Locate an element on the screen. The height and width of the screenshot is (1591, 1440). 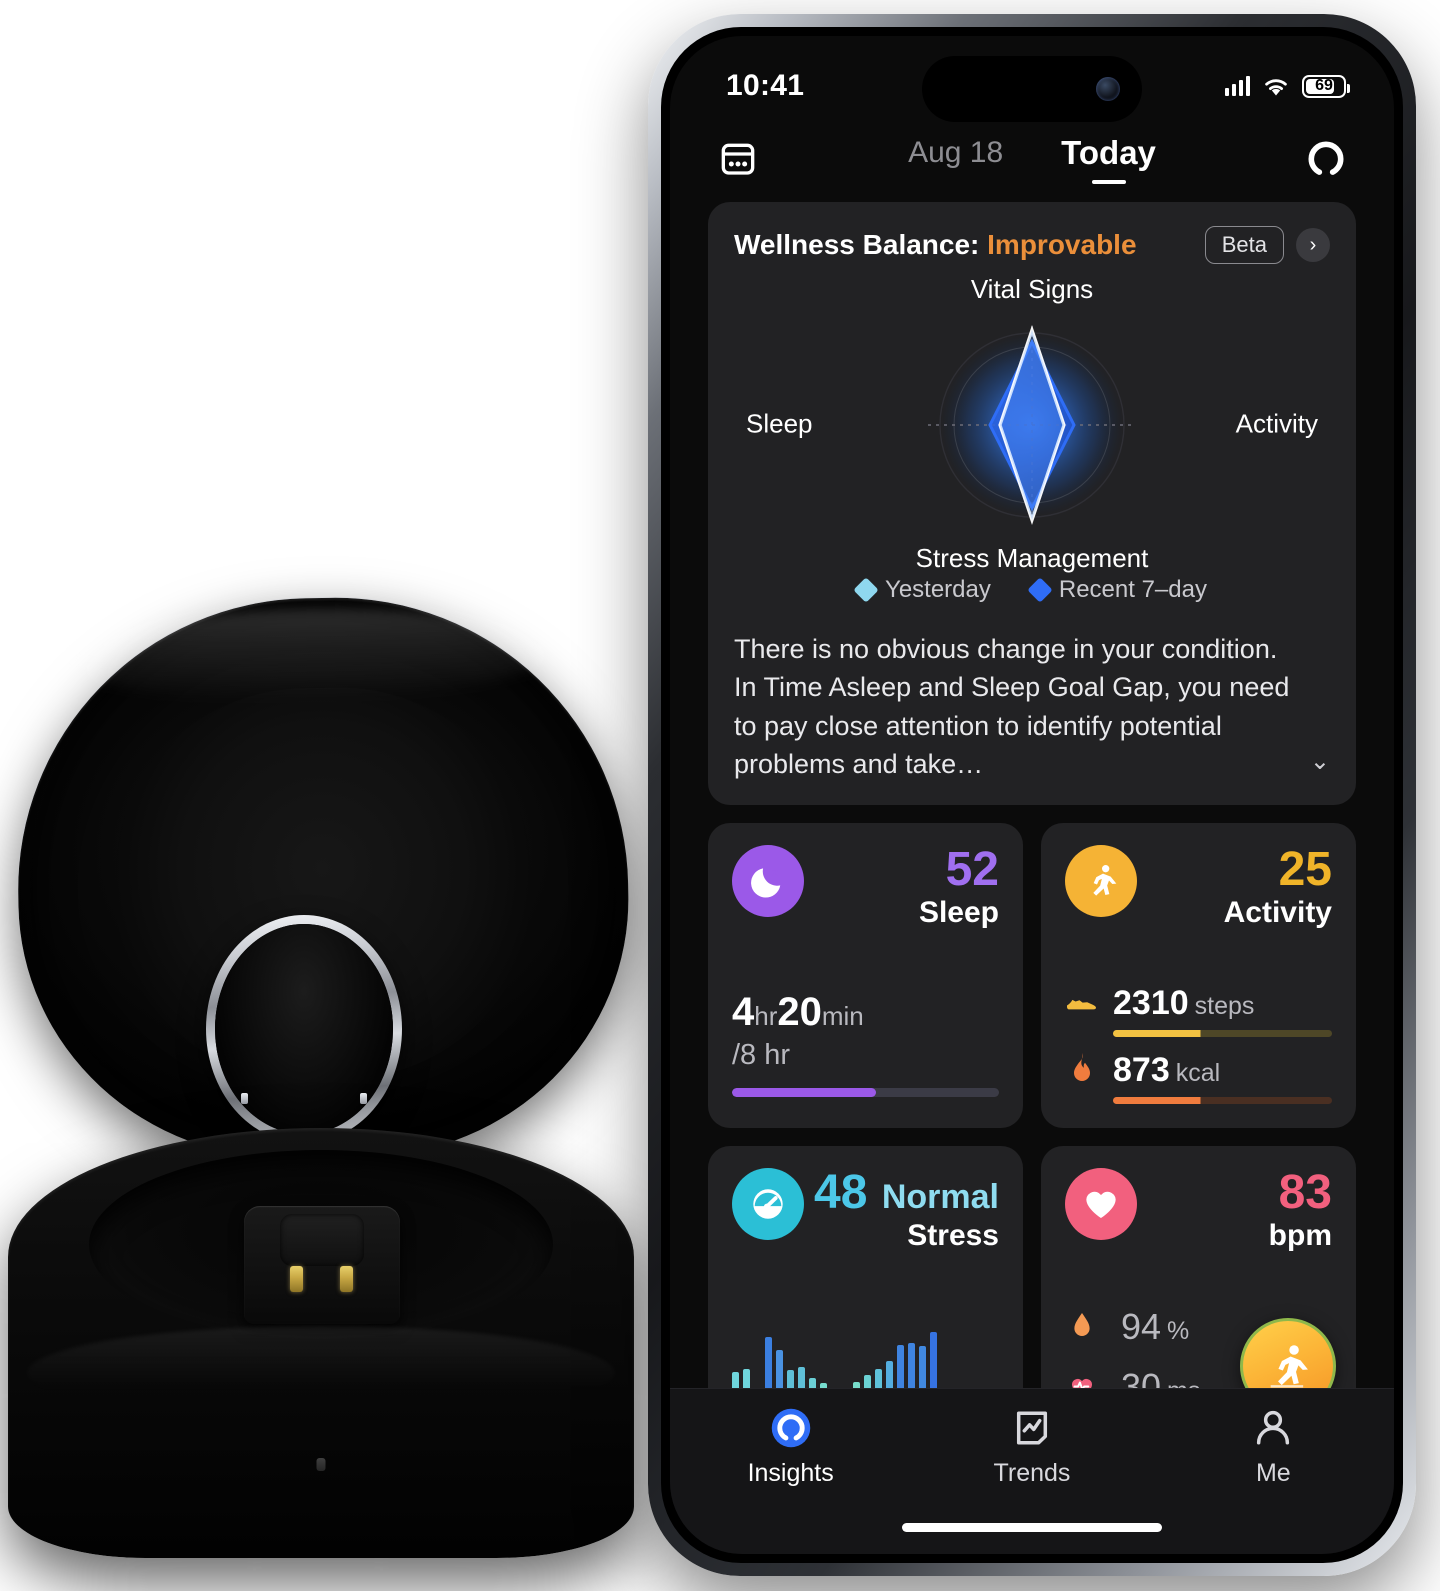
activity-score: 25 is located at coordinates (1305, 870).